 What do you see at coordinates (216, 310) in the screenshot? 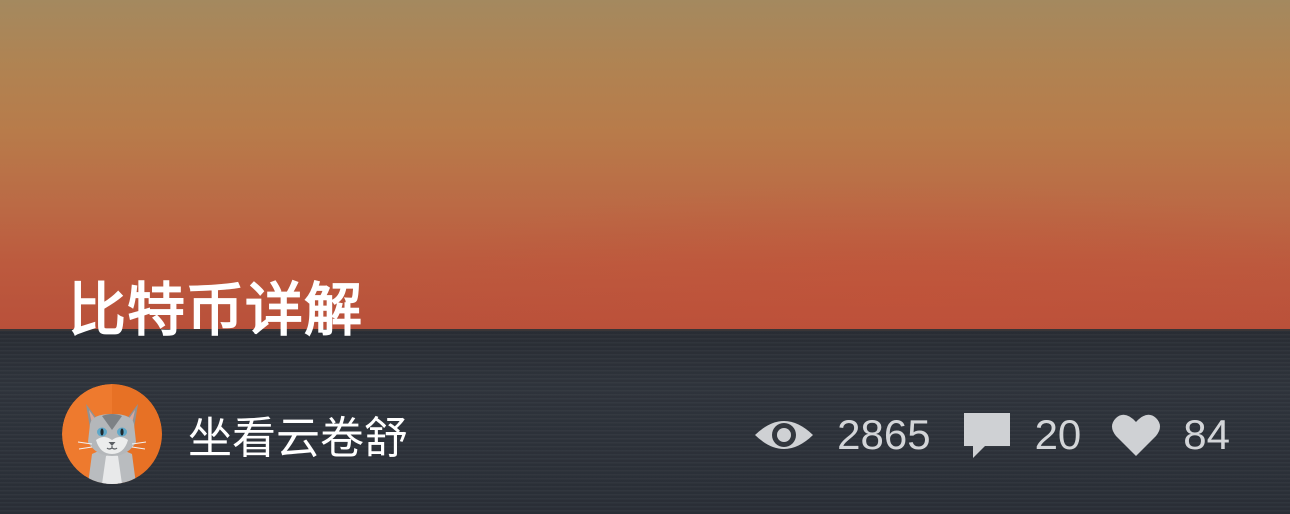
I see `post-title: 比特币详解` at bounding box center [216, 310].